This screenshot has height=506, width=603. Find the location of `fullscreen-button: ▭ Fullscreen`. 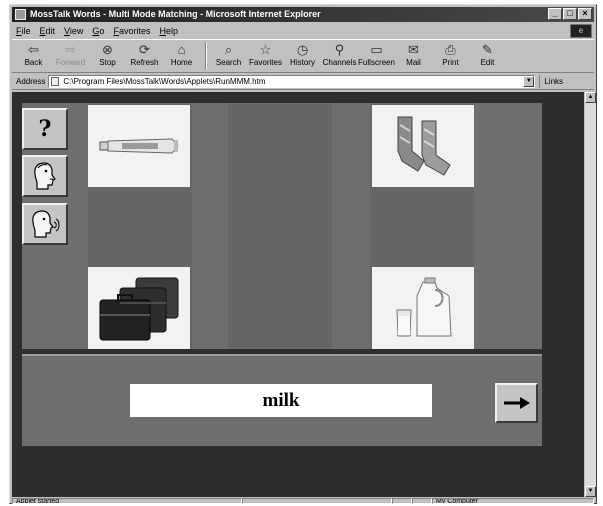

fullscreen-button: ▭ Fullscreen is located at coordinates (376, 57).